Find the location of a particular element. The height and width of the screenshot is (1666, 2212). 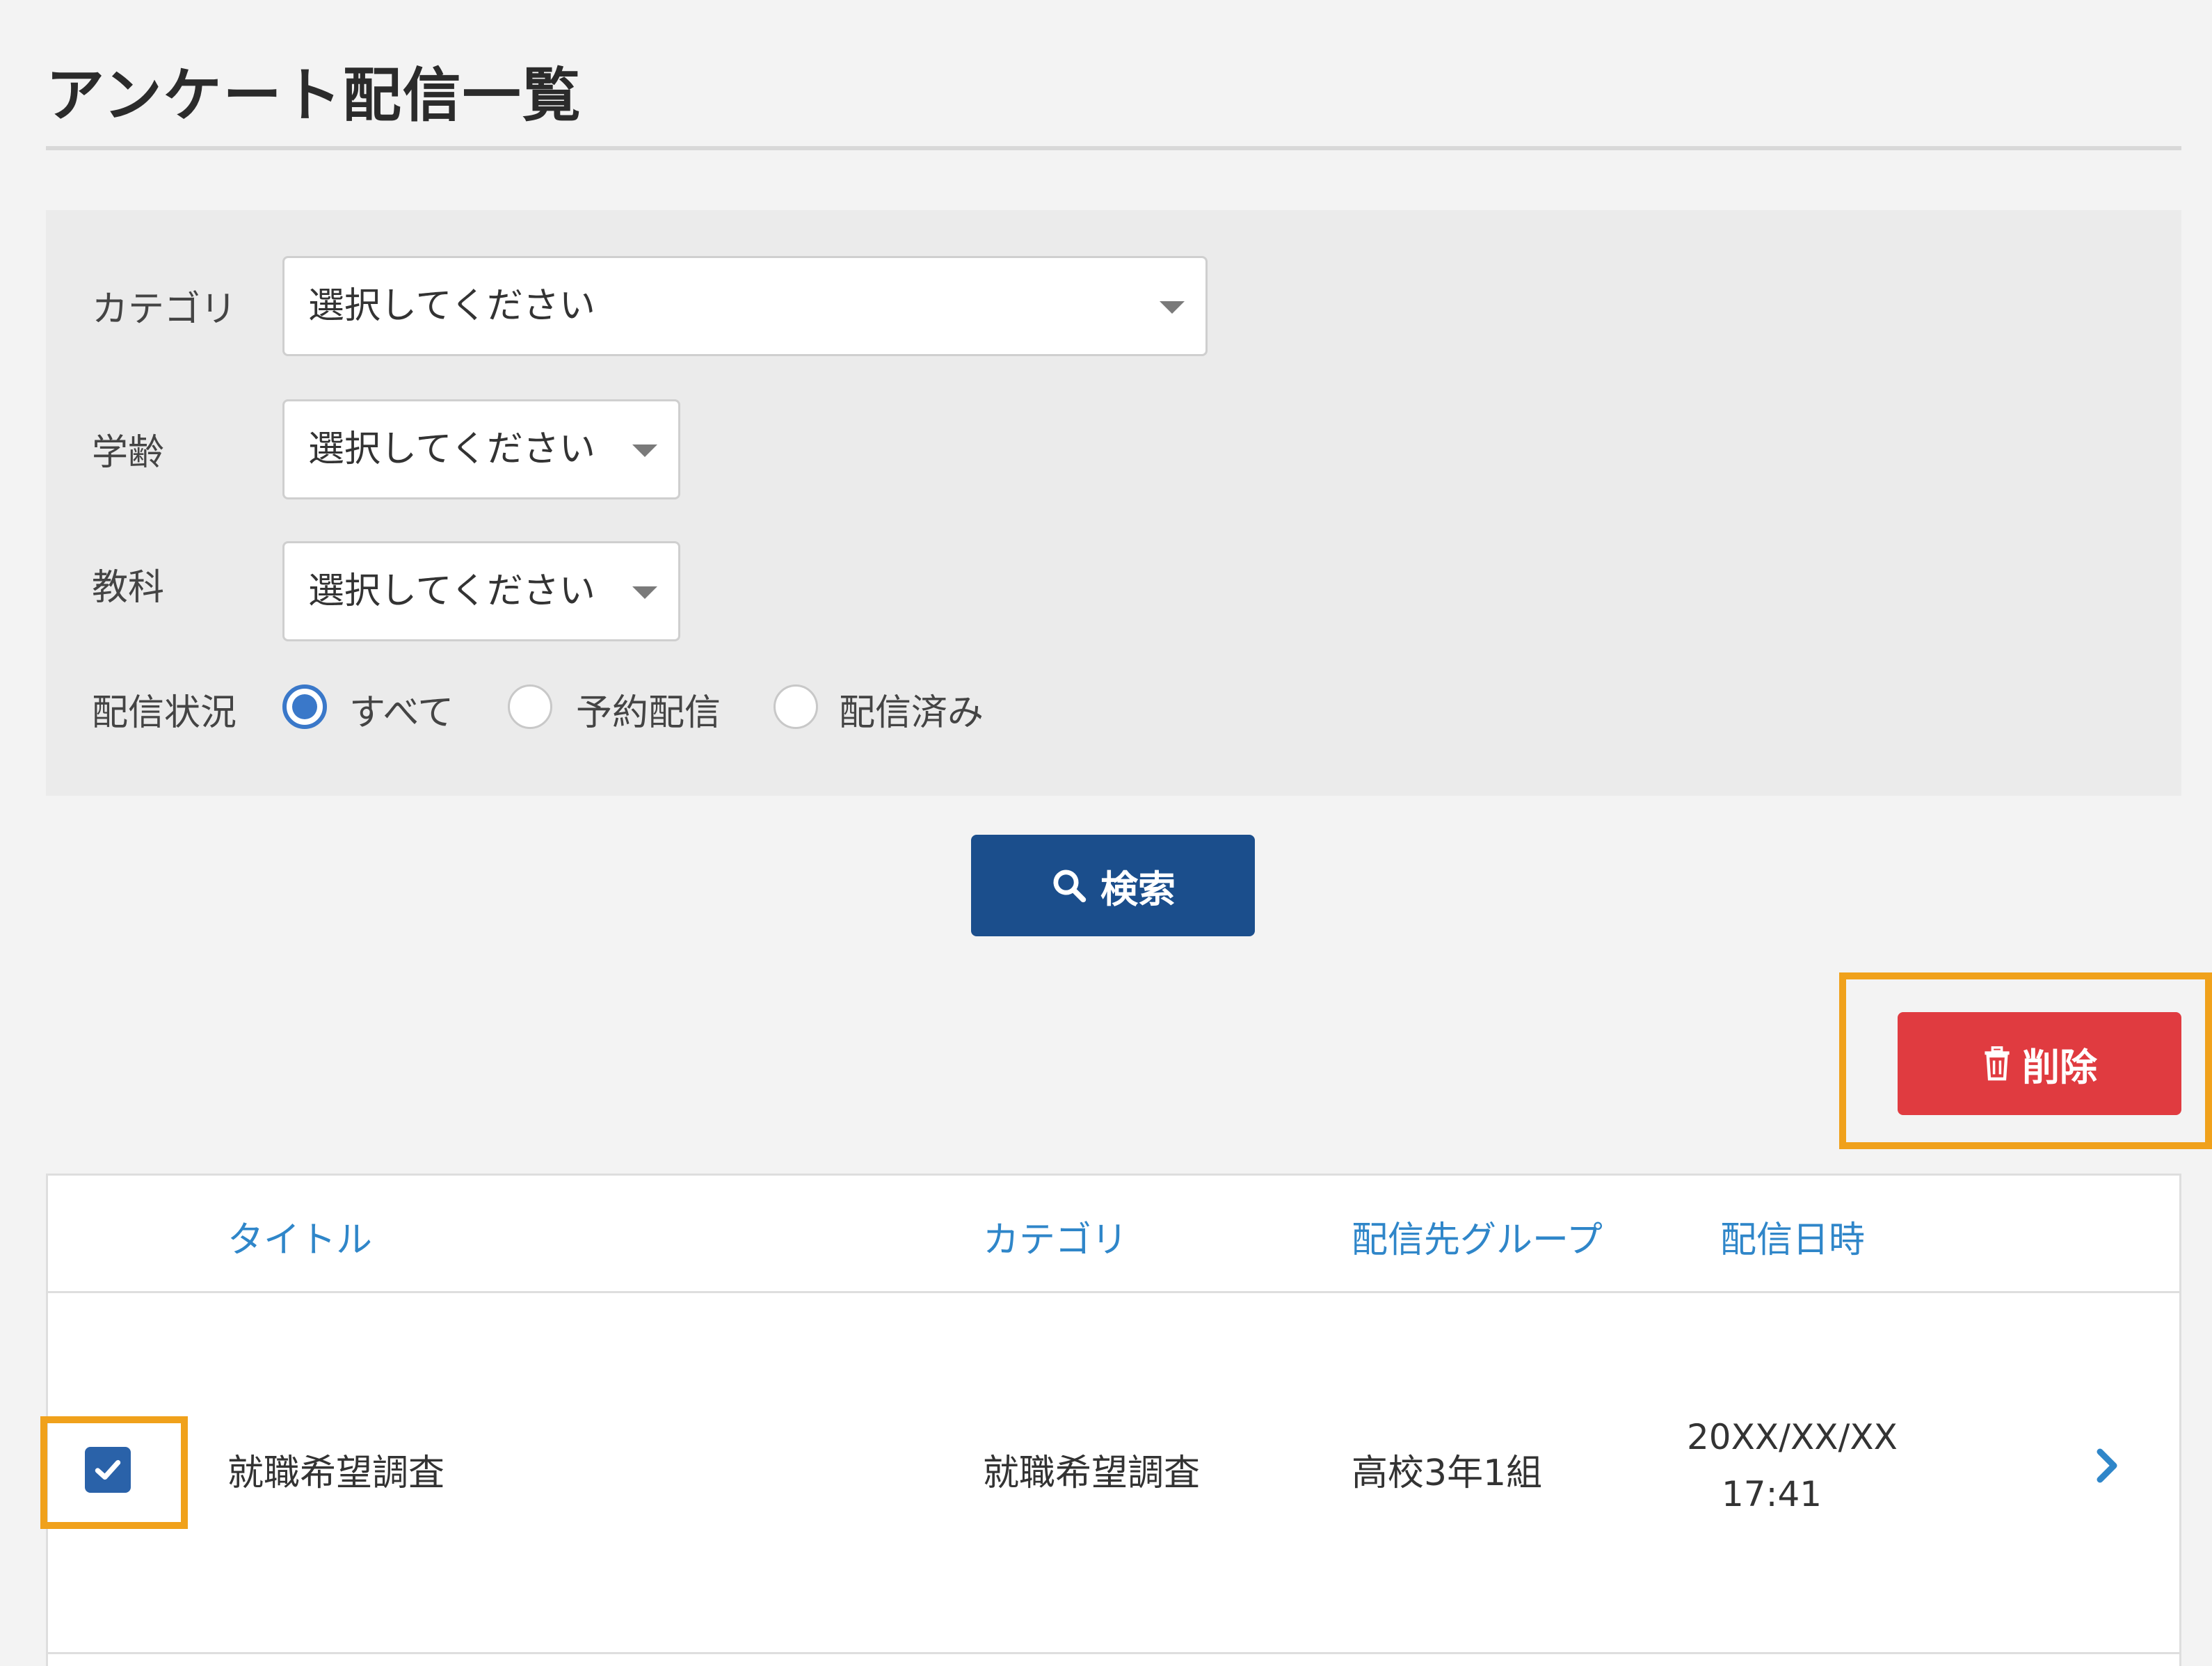

status-radio-delivered is located at coordinates (796, 706).